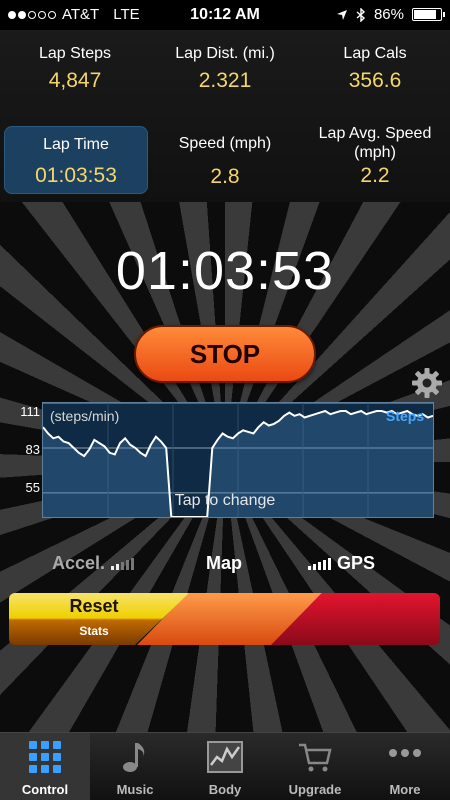  I want to click on stat-lap-avg-speed: Lap Avg. Speed (mph) 2.2, so click(375, 156).